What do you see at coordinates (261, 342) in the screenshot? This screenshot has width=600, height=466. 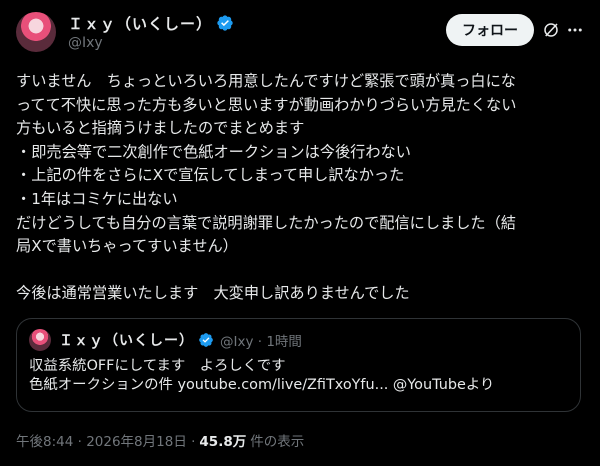 I see `quoted-handle-time: @Ixy · 1時間` at bounding box center [261, 342].